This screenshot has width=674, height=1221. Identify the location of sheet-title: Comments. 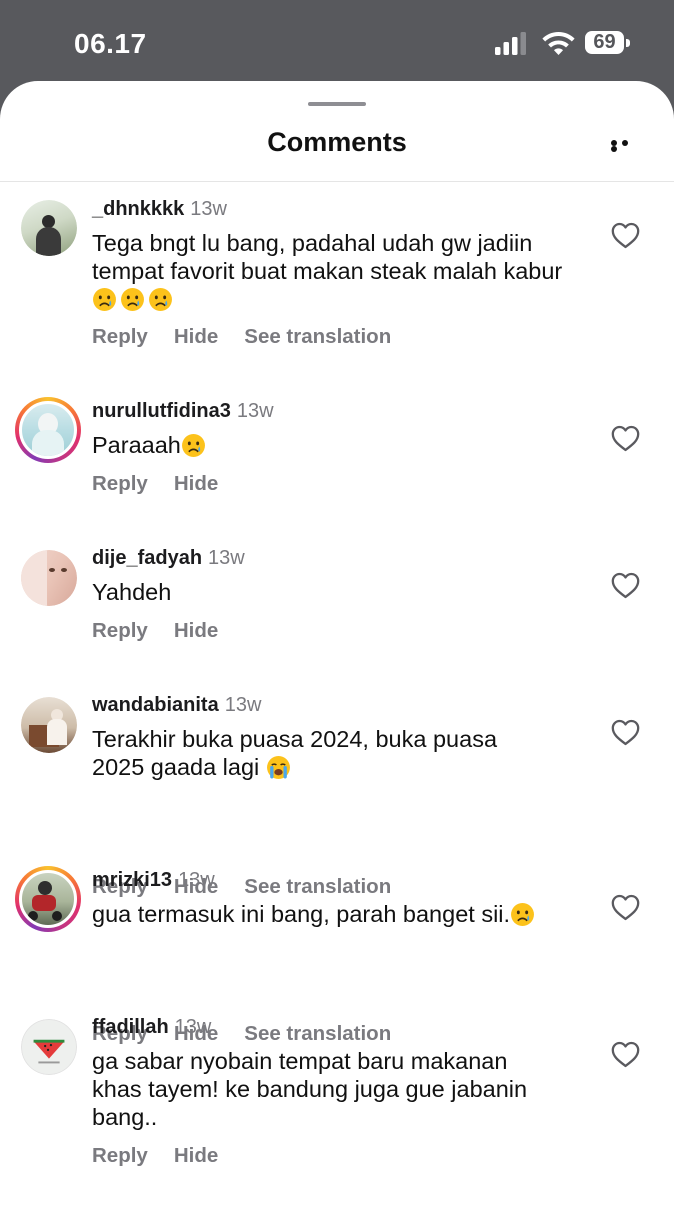
(337, 142).